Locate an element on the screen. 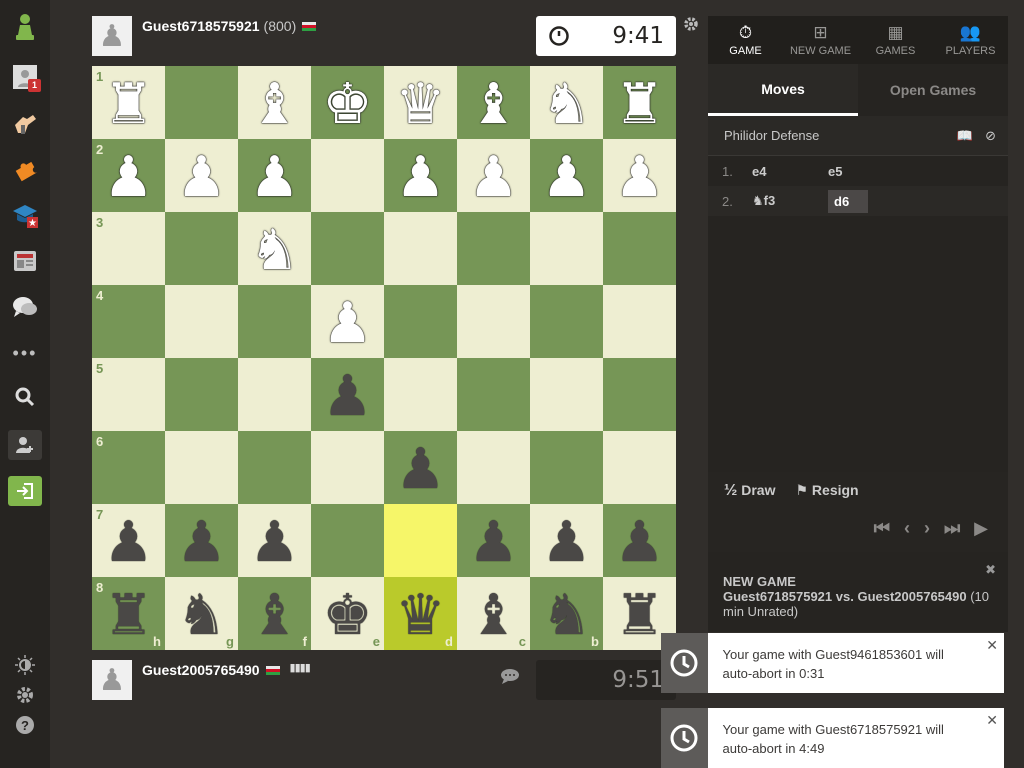 This screenshot has height=768, width=1024. board-square: ♞ is located at coordinates (566, 102).